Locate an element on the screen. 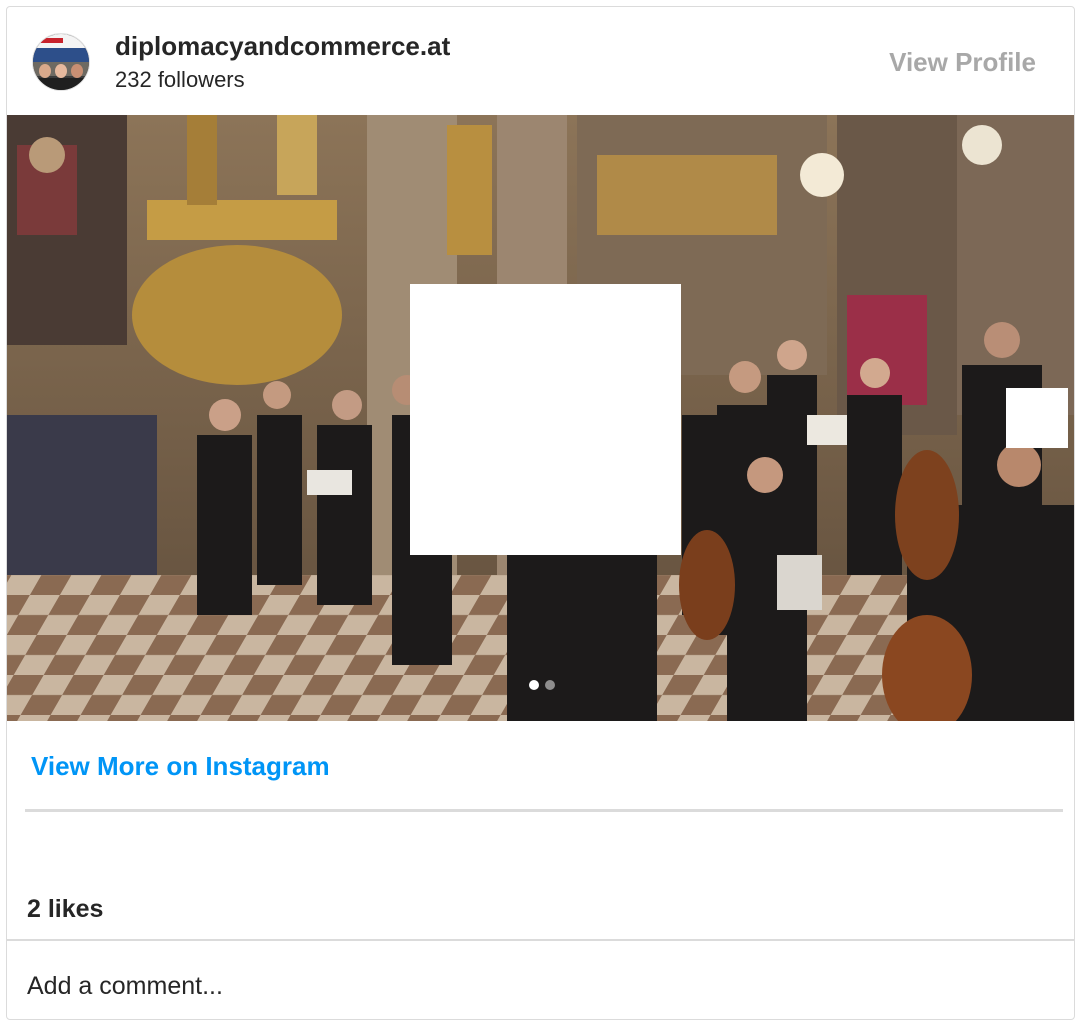 The height and width of the screenshot is (1022, 1077). follower-count: 232 followers is located at coordinates (180, 79).